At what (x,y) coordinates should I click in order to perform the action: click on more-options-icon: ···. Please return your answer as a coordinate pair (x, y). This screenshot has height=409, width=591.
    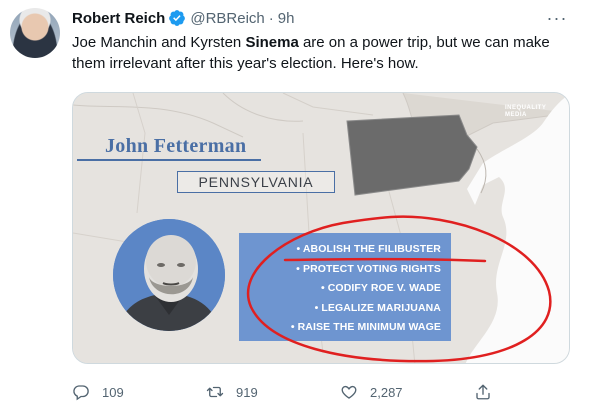
    Looking at the image, I should click on (557, 18).